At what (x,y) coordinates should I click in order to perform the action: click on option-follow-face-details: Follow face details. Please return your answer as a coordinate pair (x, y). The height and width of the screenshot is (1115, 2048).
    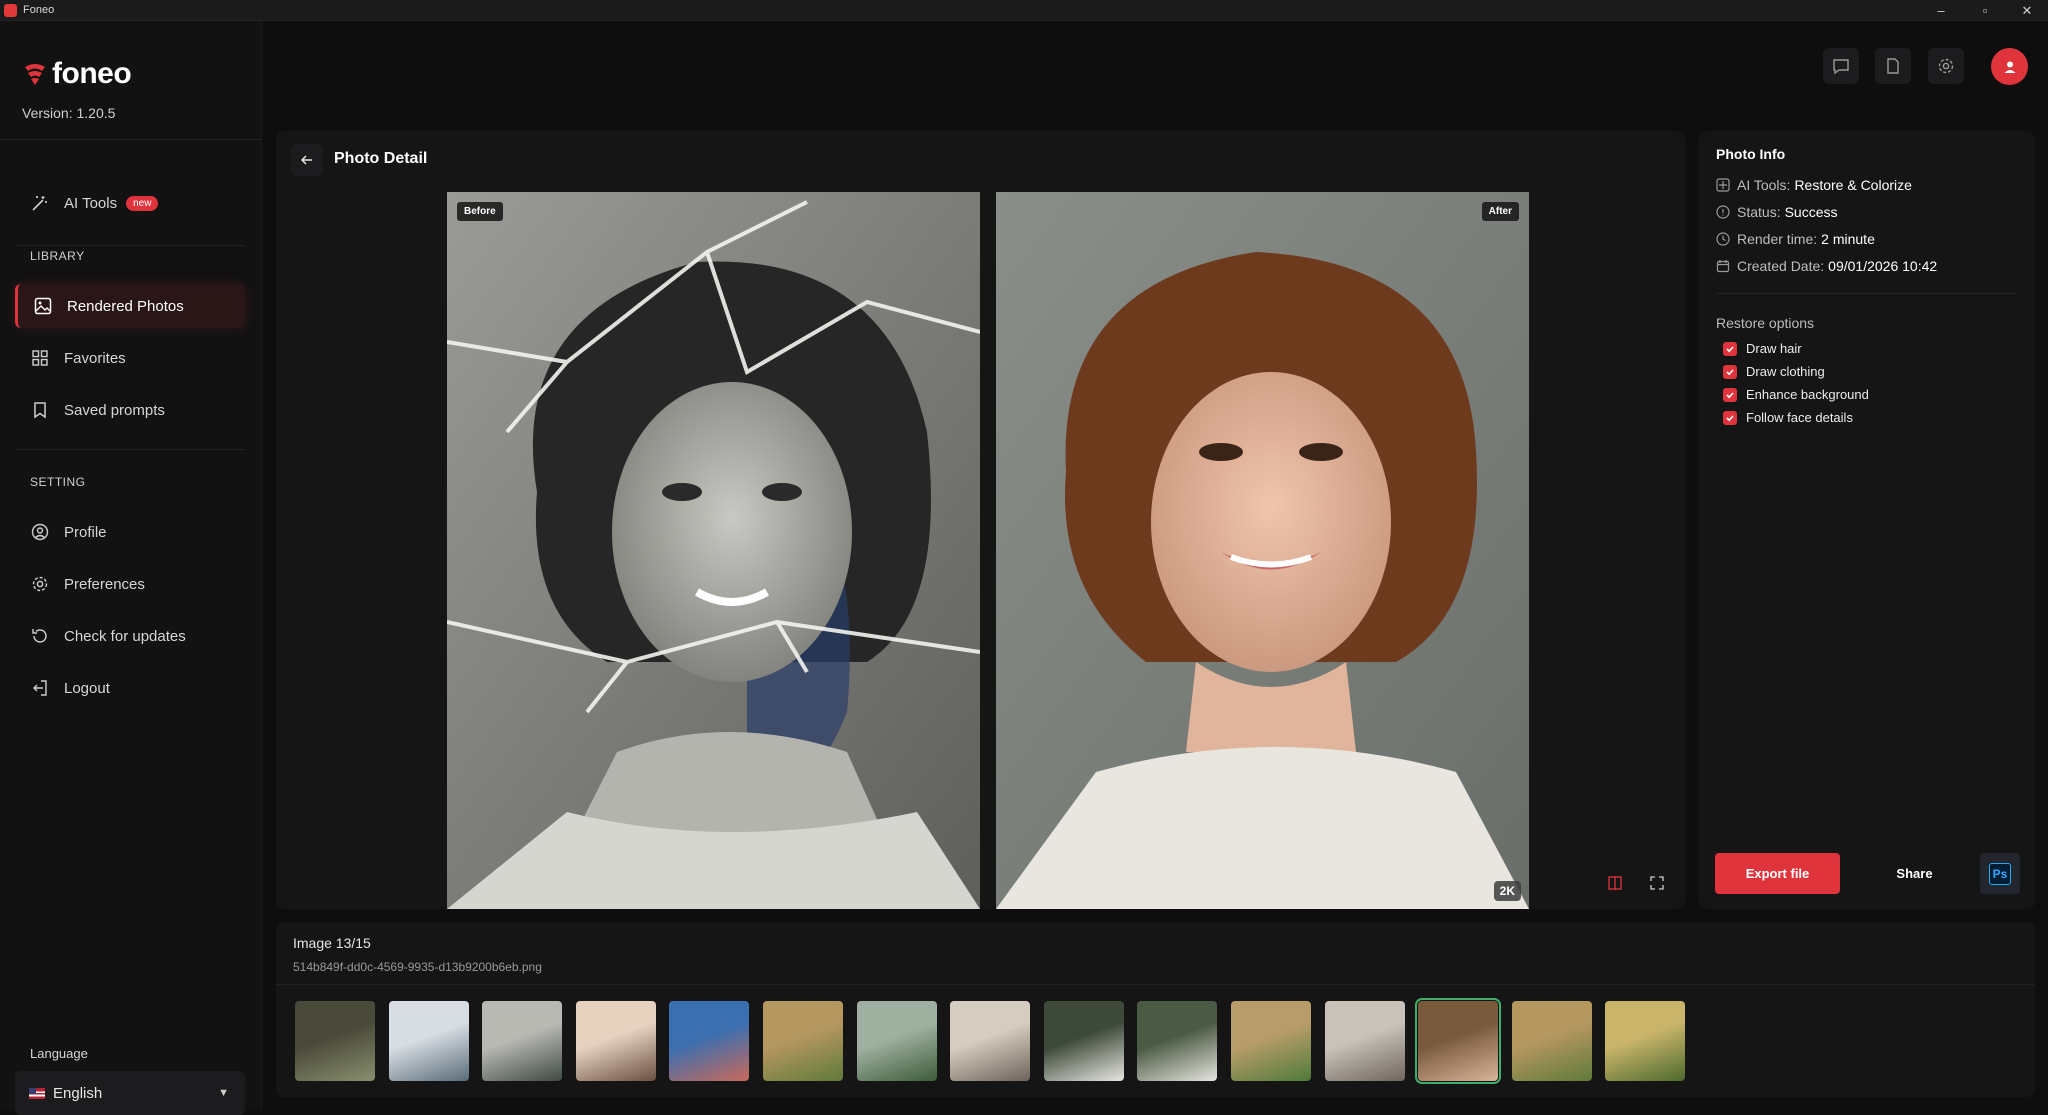
    Looking at the image, I should click on (1788, 417).